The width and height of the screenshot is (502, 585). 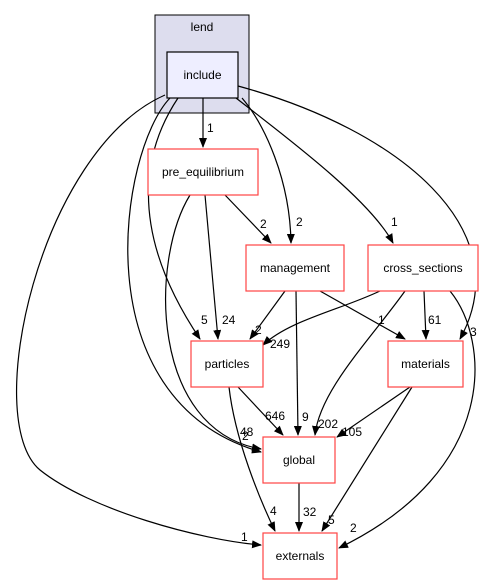 I want to click on node-label: management, so click(x=295, y=268).